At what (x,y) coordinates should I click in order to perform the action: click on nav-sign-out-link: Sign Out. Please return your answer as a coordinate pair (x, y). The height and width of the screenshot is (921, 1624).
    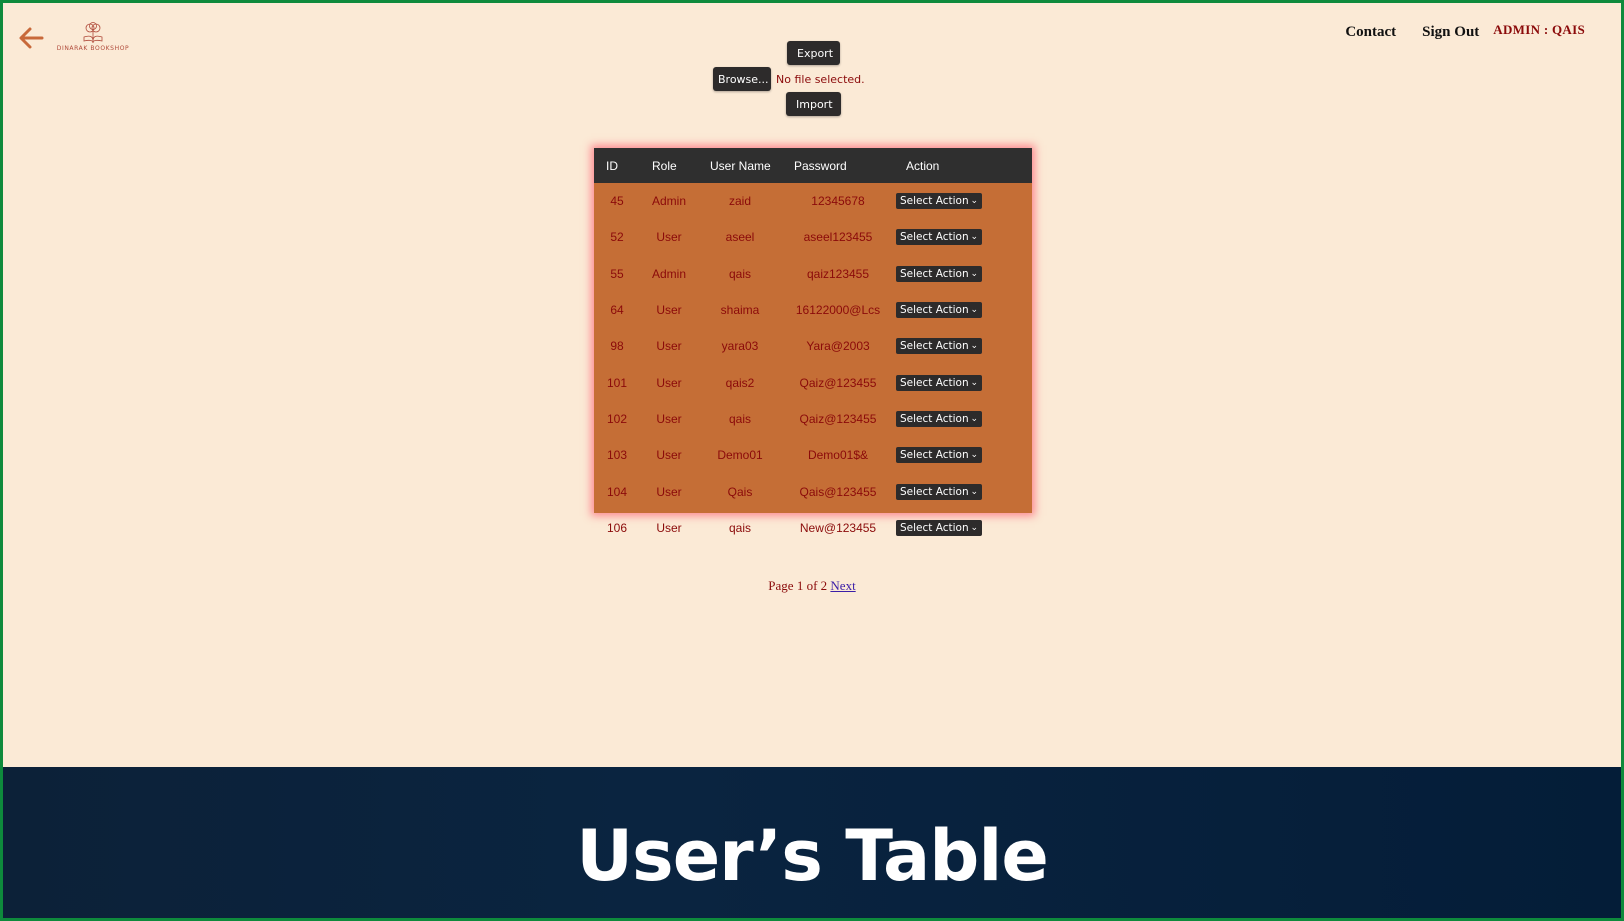
    Looking at the image, I should click on (1450, 31).